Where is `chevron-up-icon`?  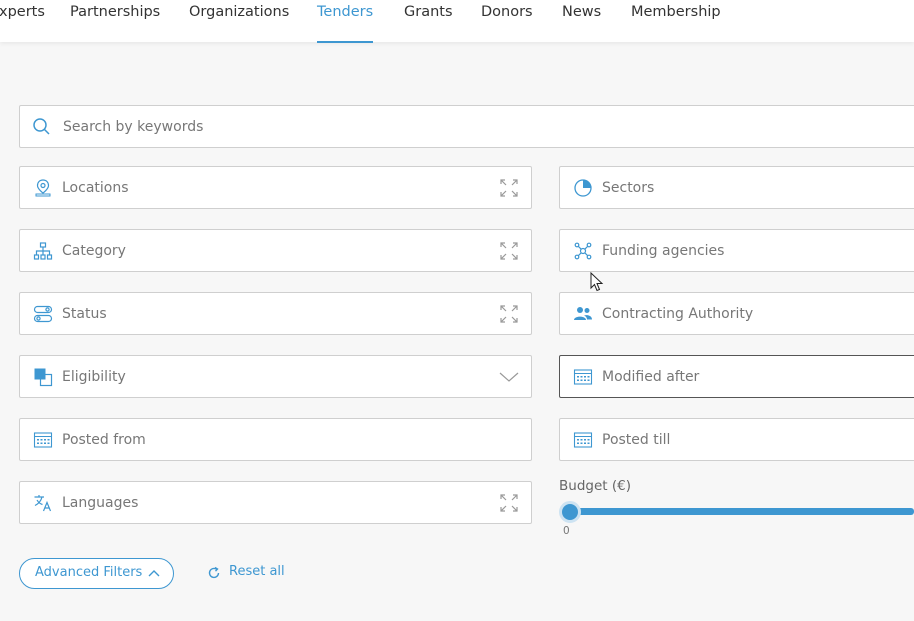 chevron-up-icon is located at coordinates (154, 573).